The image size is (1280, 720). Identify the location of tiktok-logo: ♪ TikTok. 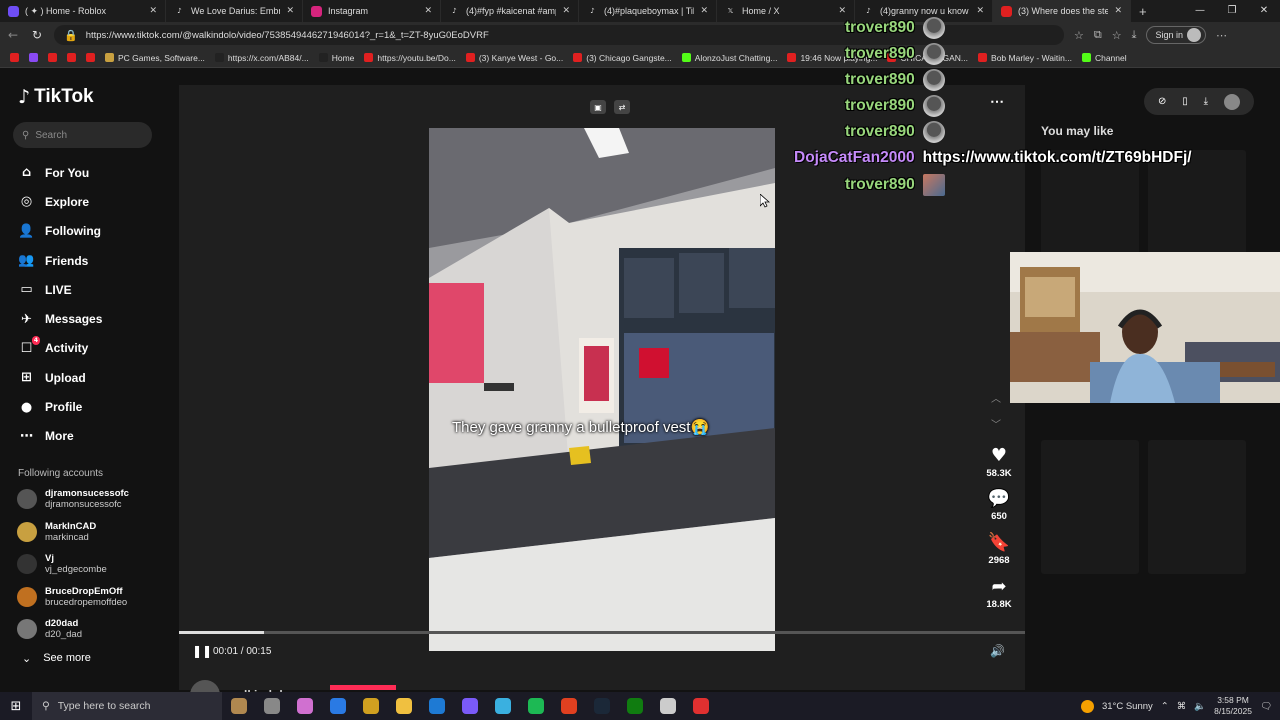
(56, 97).